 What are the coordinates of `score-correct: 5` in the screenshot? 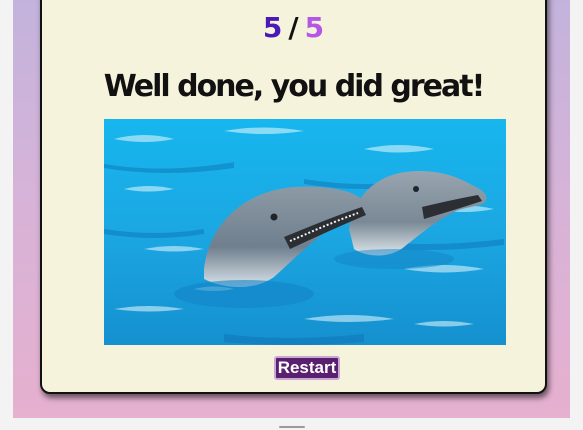 It's located at (272, 27).